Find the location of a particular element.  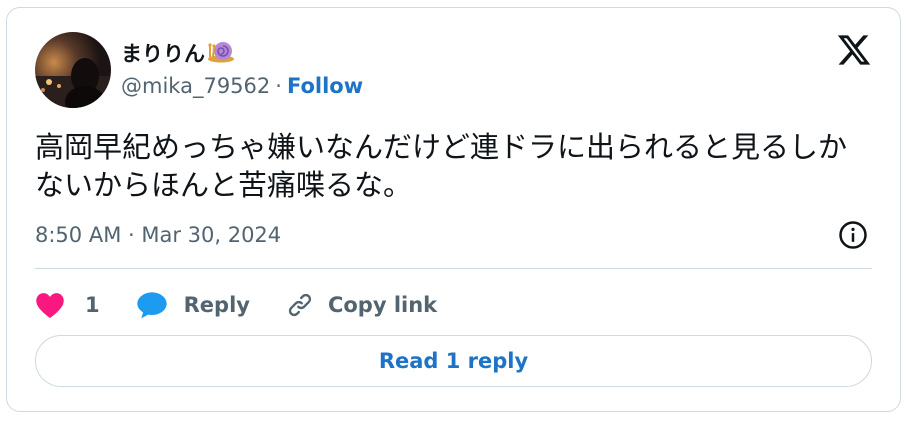

handle-row: @mika_79562 · Follow is located at coordinates (242, 86).